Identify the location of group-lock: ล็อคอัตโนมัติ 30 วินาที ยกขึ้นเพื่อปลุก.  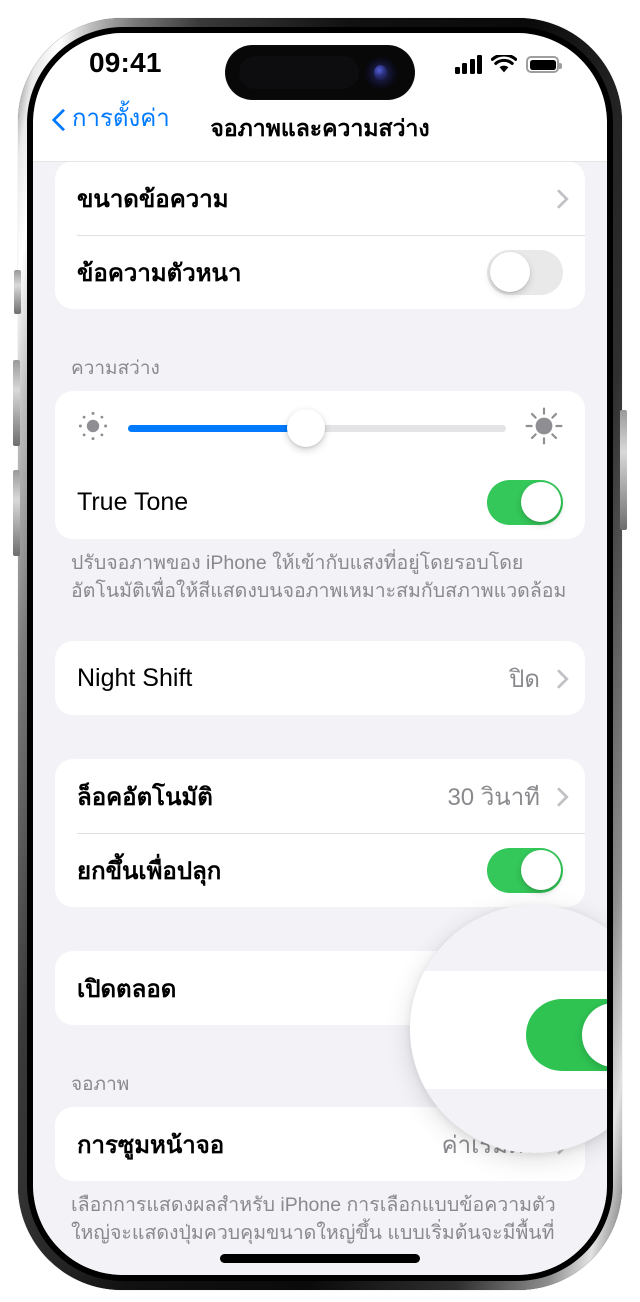
(320, 833).